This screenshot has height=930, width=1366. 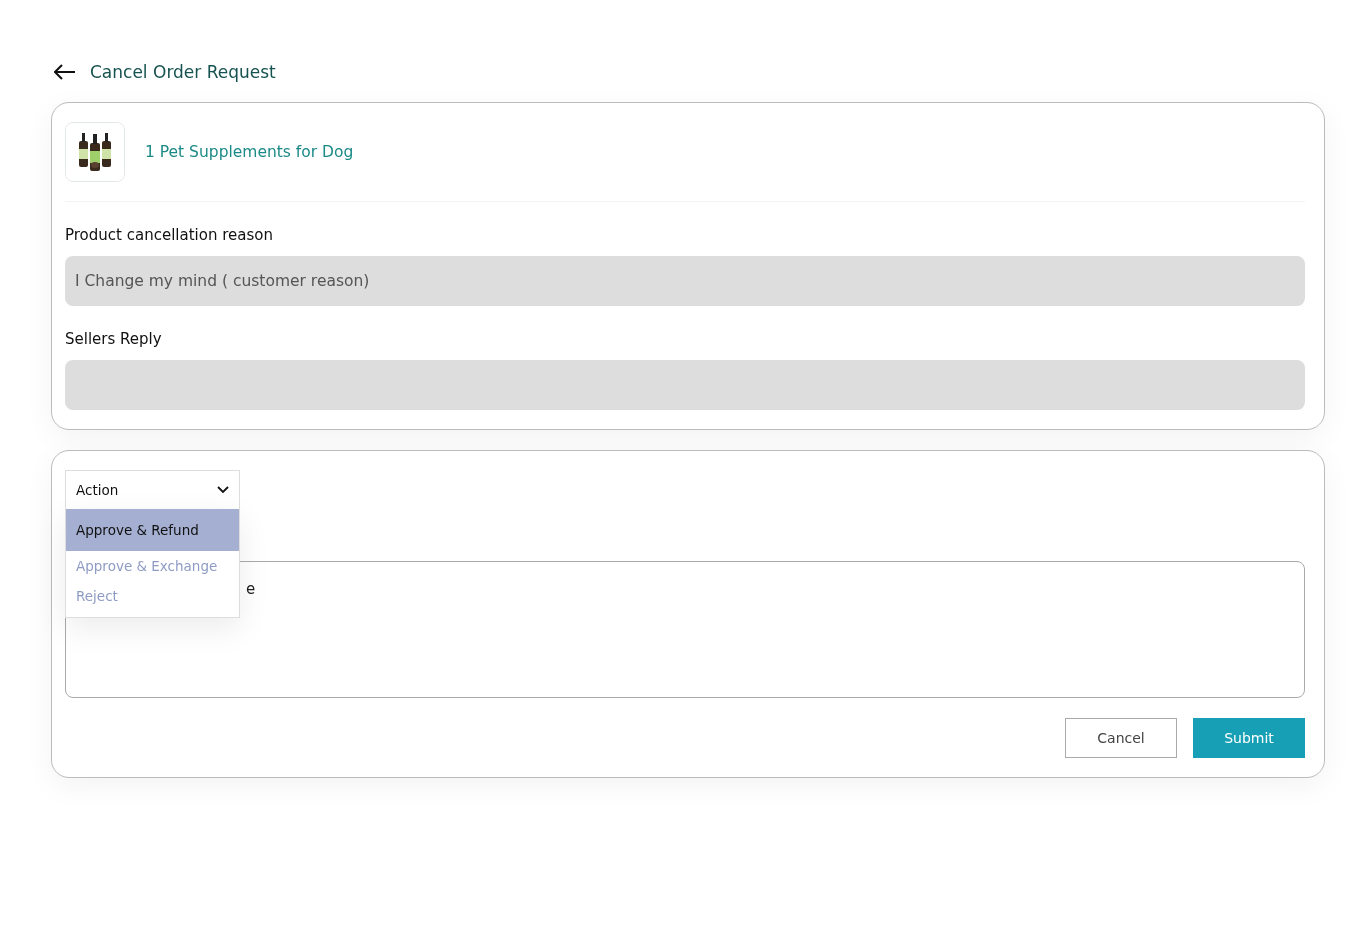 What do you see at coordinates (249, 152) in the screenshot?
I see `product-name: 1 Pet Supplements for Dog` at bounding box center [249, 152].